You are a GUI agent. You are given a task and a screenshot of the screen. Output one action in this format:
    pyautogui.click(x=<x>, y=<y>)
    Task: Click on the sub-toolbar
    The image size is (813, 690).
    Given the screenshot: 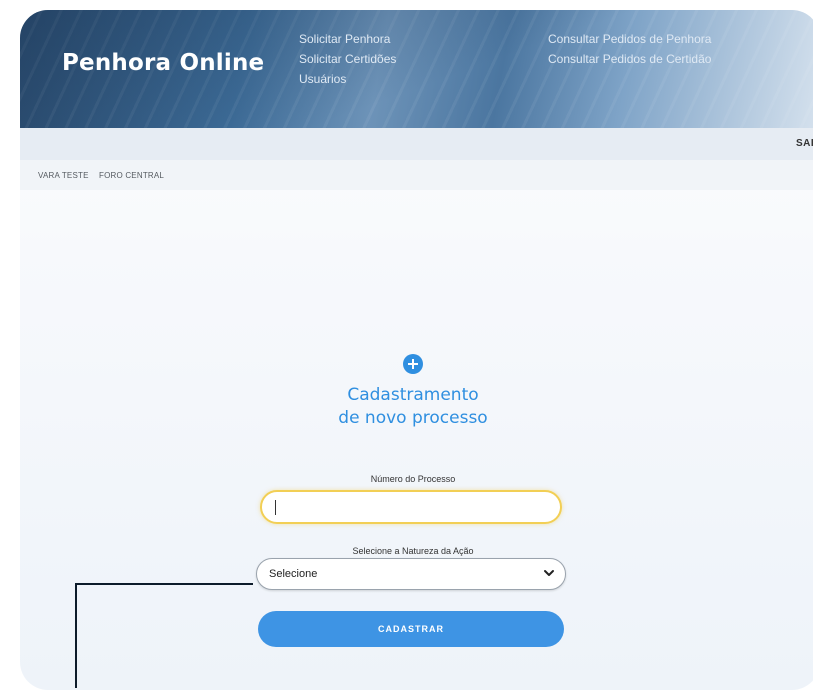 What is the action you would take?
    pyautogui.click(x=416, y=144)
    